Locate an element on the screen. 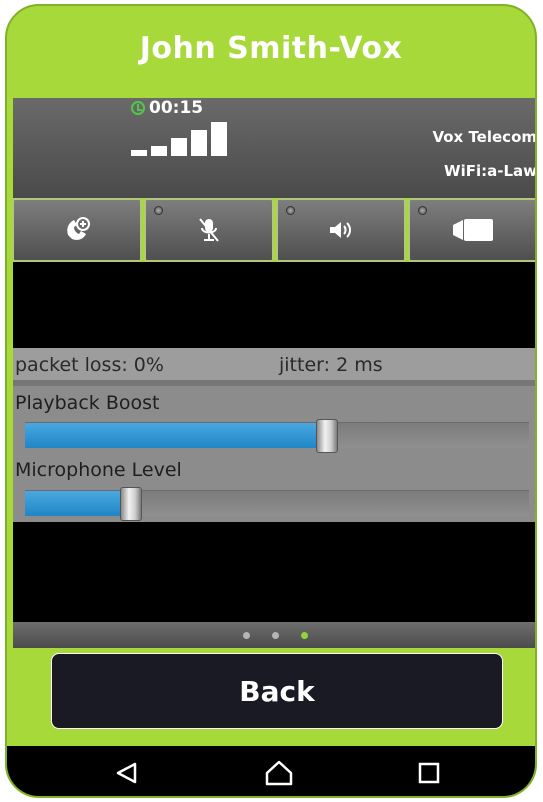 The height and width of the screenshot is (802, 543). clock-icon is located at coordinates (138, 108).